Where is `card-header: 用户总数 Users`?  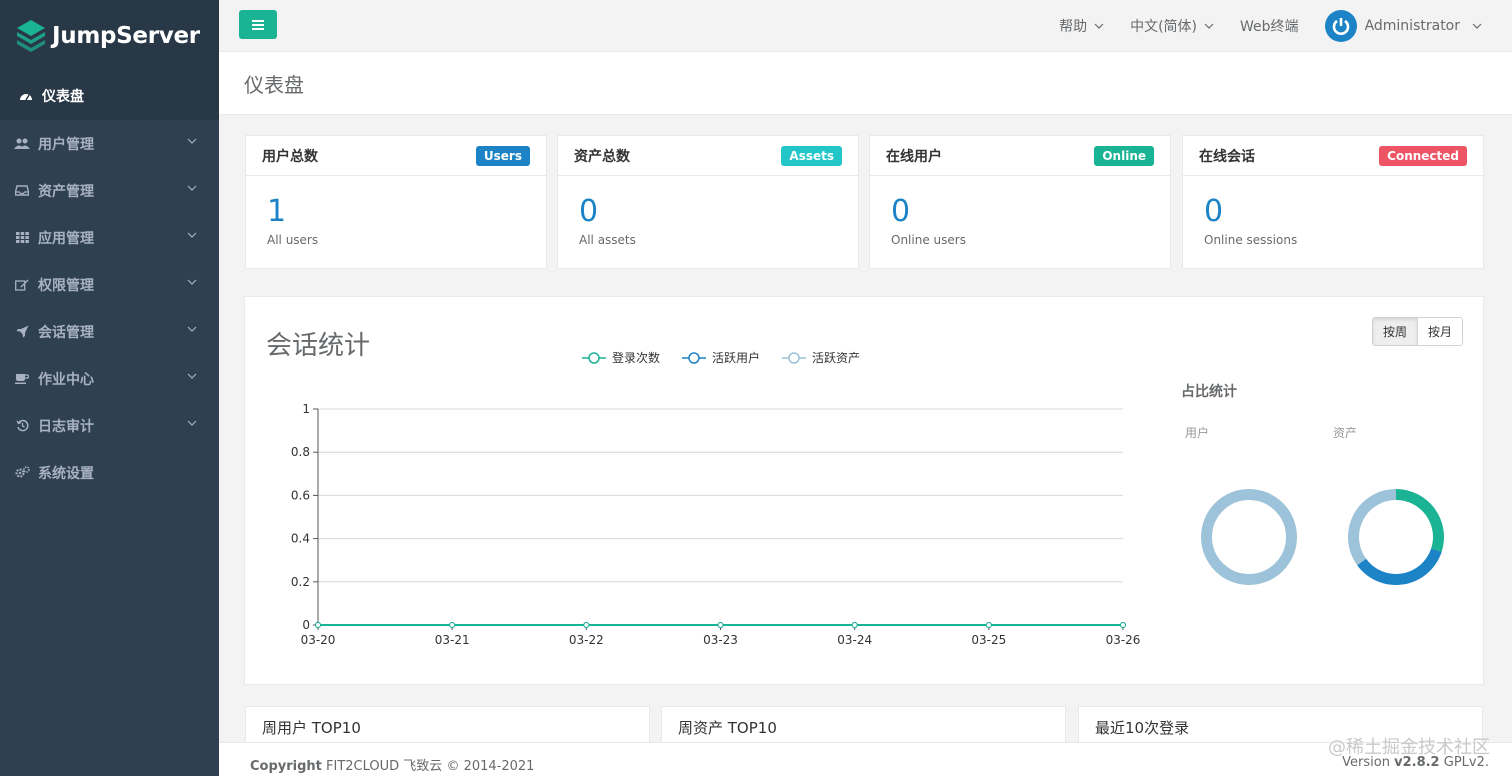
card-header: 用户总数 Users is located at coordinates (396, 156).